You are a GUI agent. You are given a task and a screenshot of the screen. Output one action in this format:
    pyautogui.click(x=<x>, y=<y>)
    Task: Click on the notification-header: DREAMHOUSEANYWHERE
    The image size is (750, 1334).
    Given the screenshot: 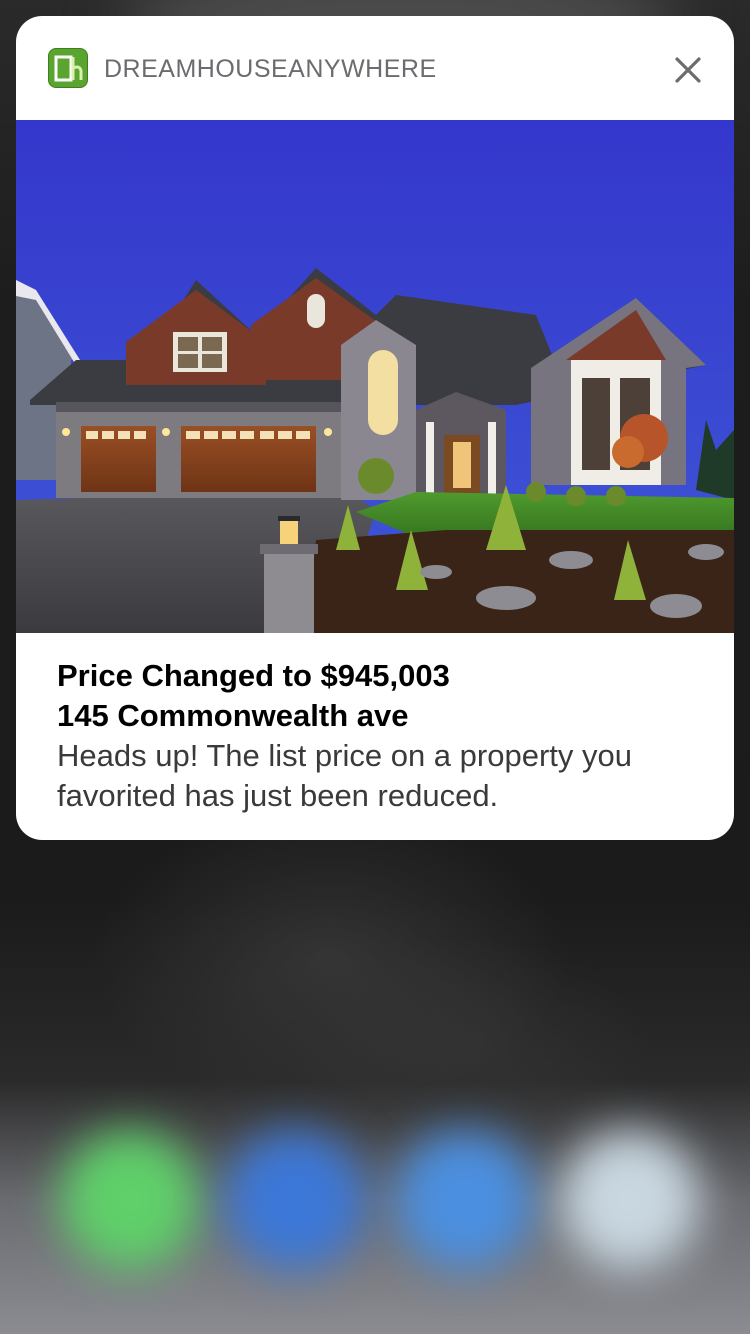 What is the action you would take?
    pyautogui.click(x=375, y=68)
    